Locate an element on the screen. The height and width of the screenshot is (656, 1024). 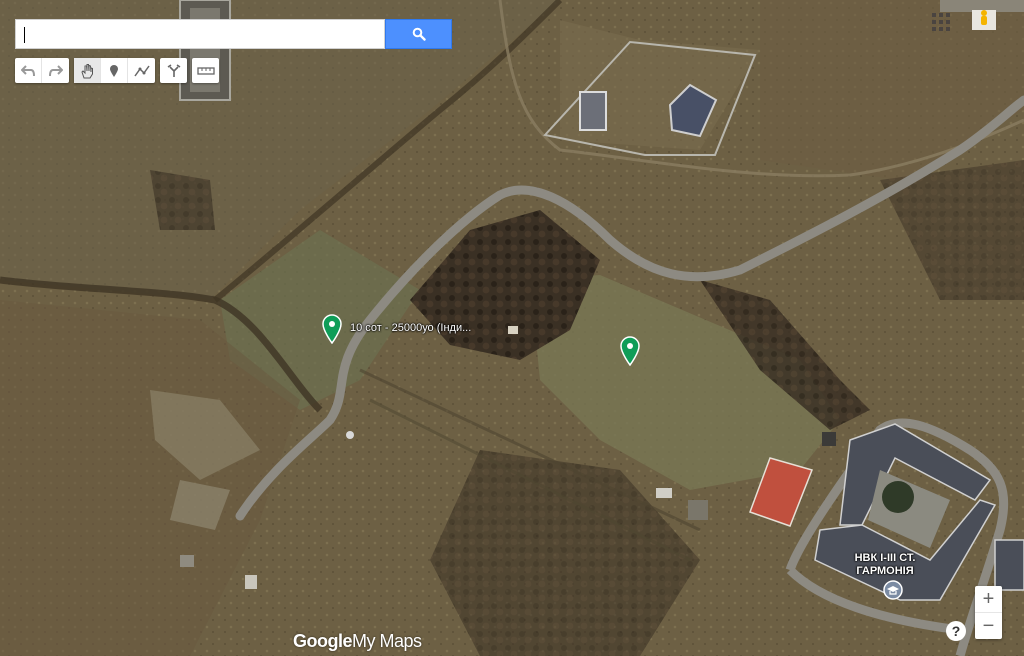
undo-button is located at coordinates (28, 70).